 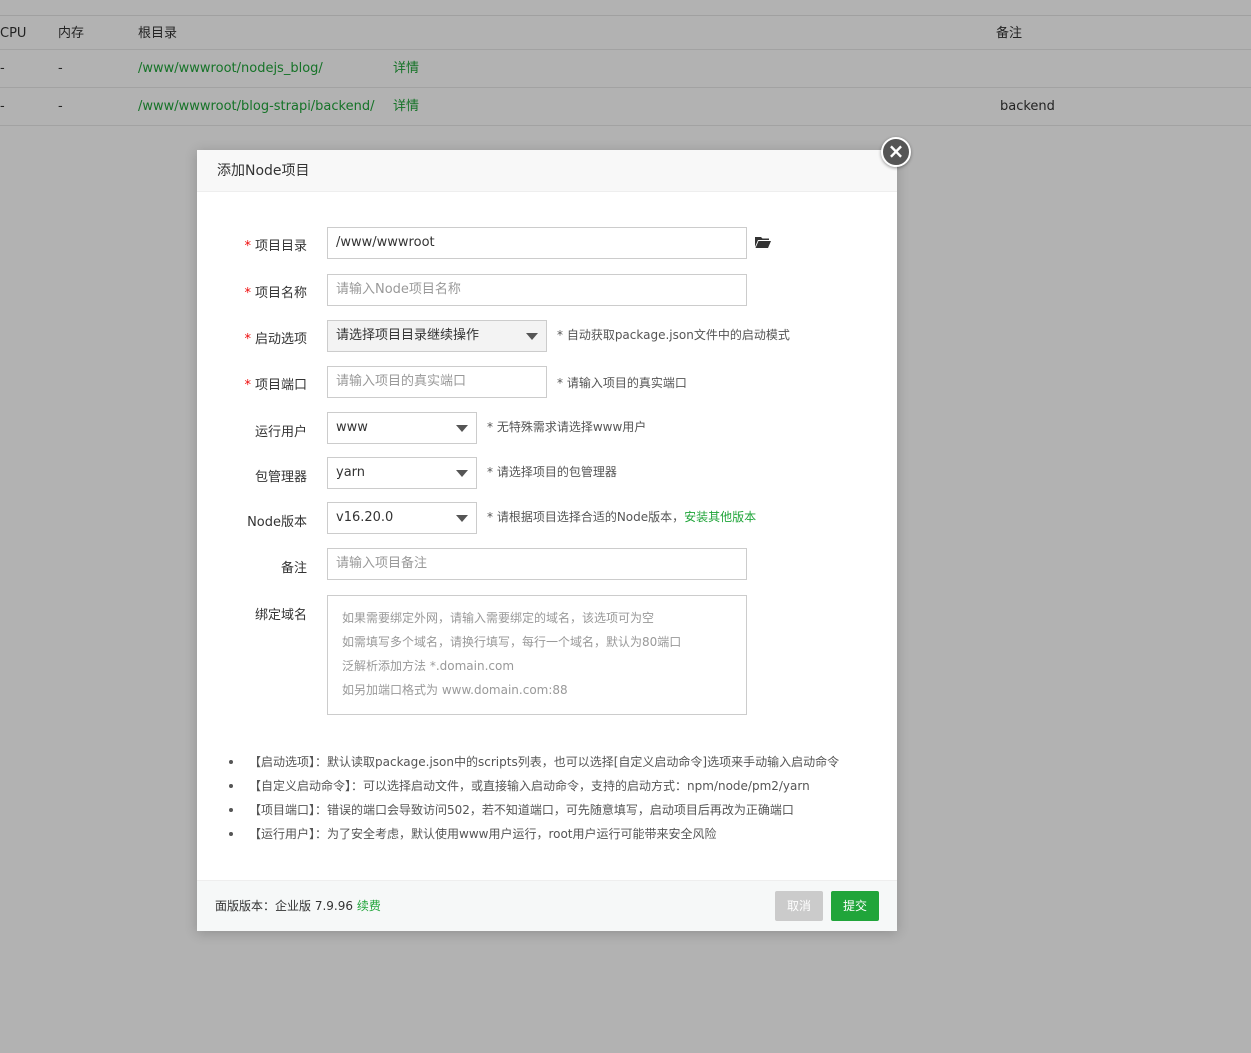 What do you see at coordinates (586, 517) in the screenshot?
I see `hint-text: * 请根据项目选择合适的Node版本，` at bounding box center [586, 517].